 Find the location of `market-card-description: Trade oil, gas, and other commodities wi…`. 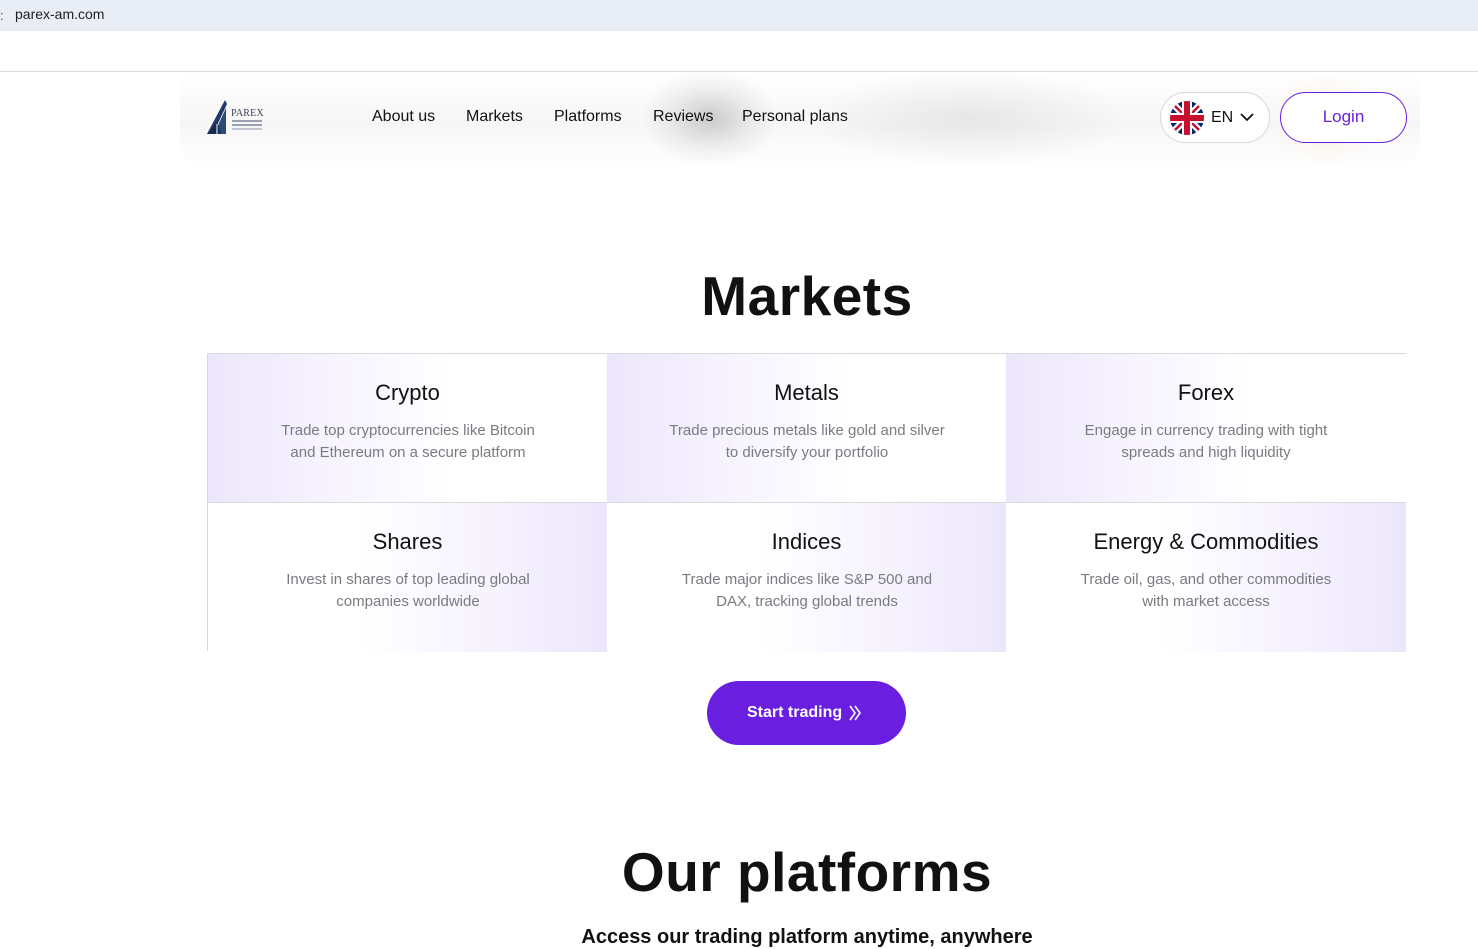

market-card-description: Trade oil, gas, and other commodities wi… is located at coordinates (1206, 590).